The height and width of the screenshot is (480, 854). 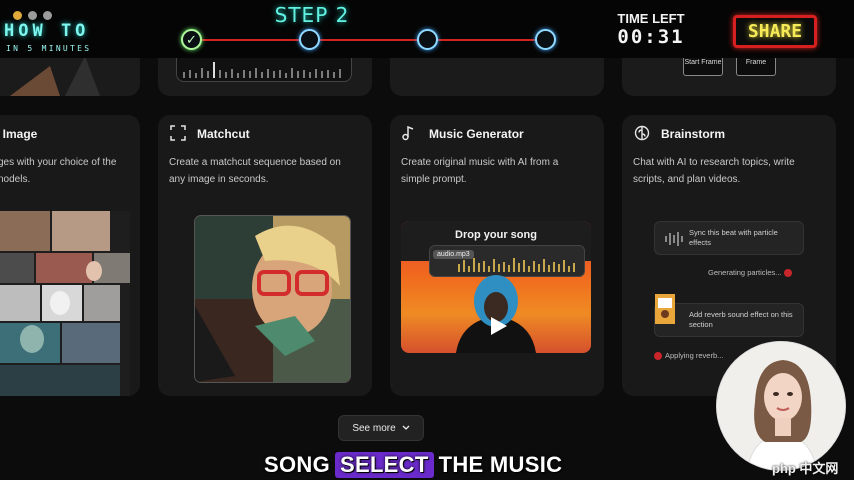 What do you see at coordinates (476, 134) in the screenshot?
I see `card-title: Music Generator` at bounding box center [476, 134].